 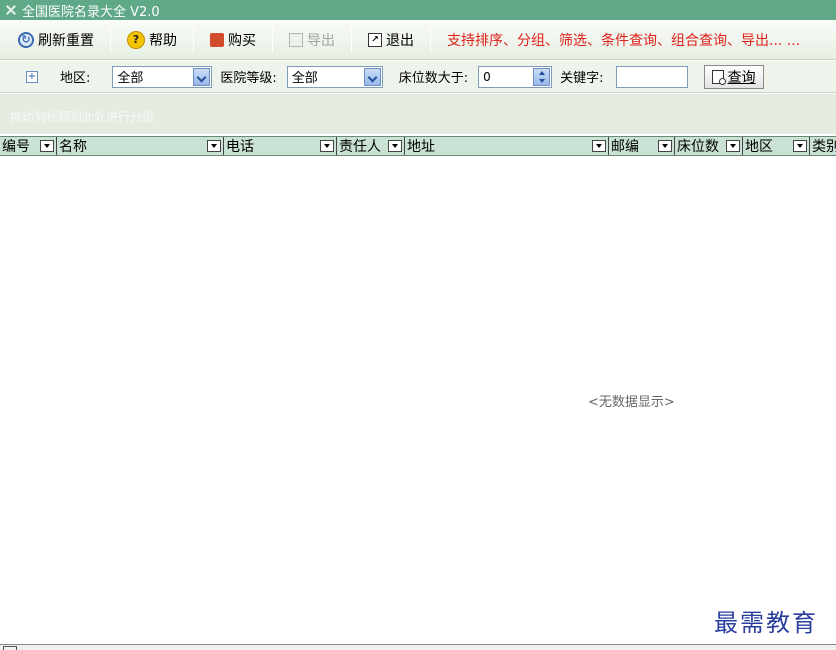 I want to click on exit-label: 退出, so click(x=400, y=40).